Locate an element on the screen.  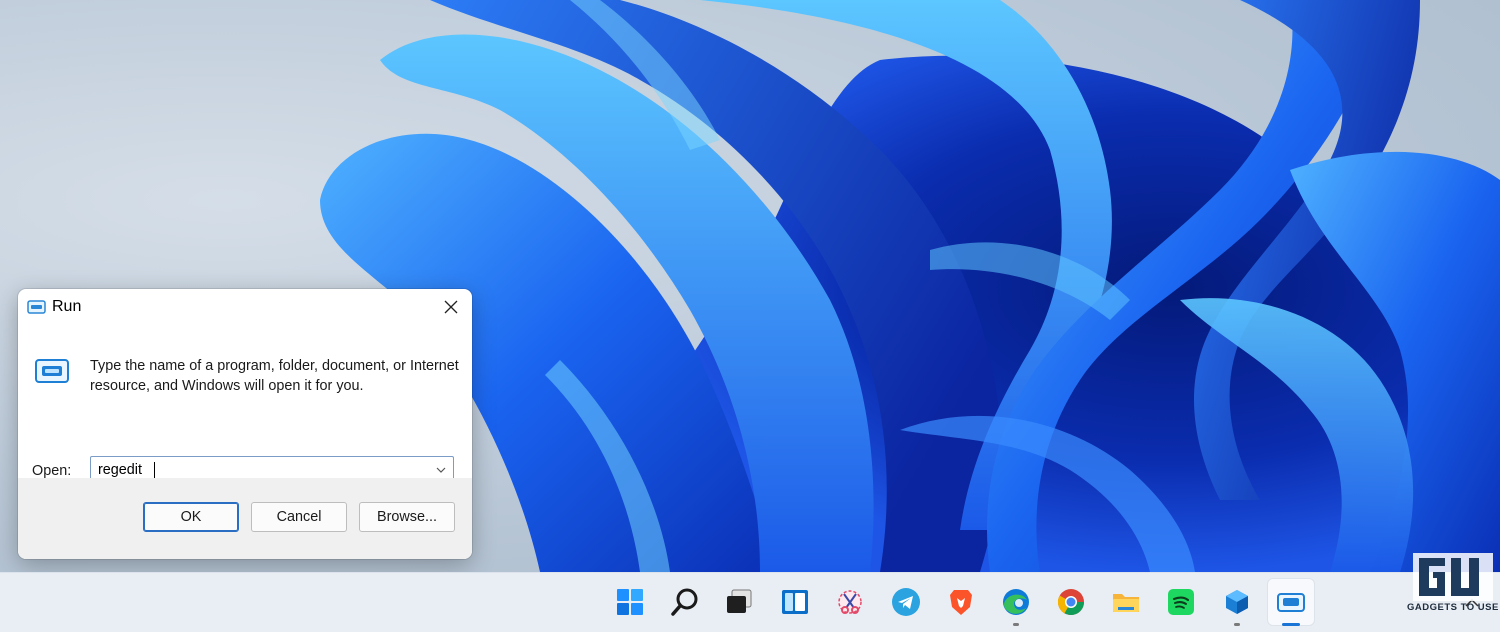
dialog-title: Run is located at coordinates (67, 306).